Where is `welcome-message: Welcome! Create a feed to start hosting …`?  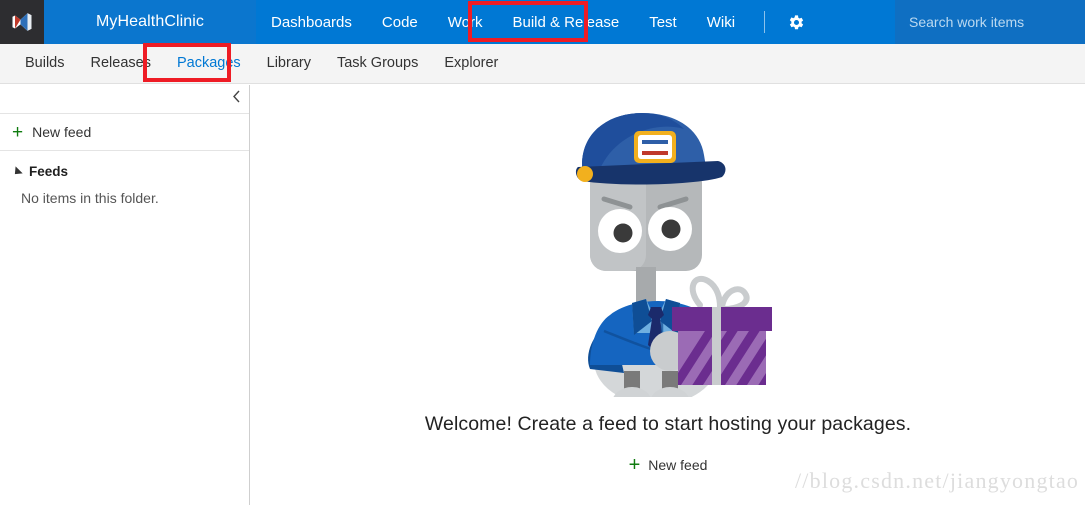
welcome-message: Welcome! Create a feed to start hosting … is located at coordinates (668, 424).